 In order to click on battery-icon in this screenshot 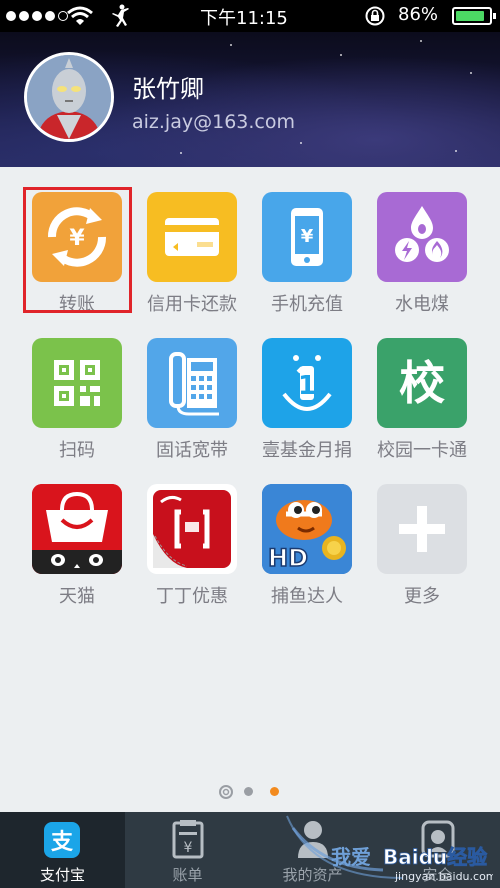, I will do `click(474, 16)`.